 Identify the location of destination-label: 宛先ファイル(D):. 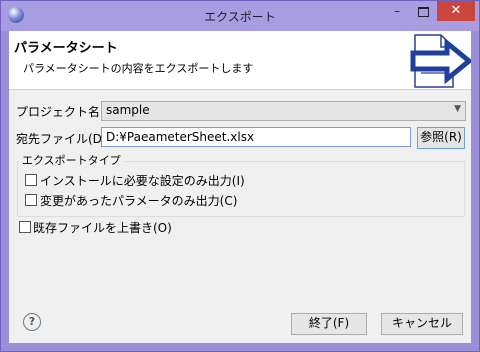
(63, 139).